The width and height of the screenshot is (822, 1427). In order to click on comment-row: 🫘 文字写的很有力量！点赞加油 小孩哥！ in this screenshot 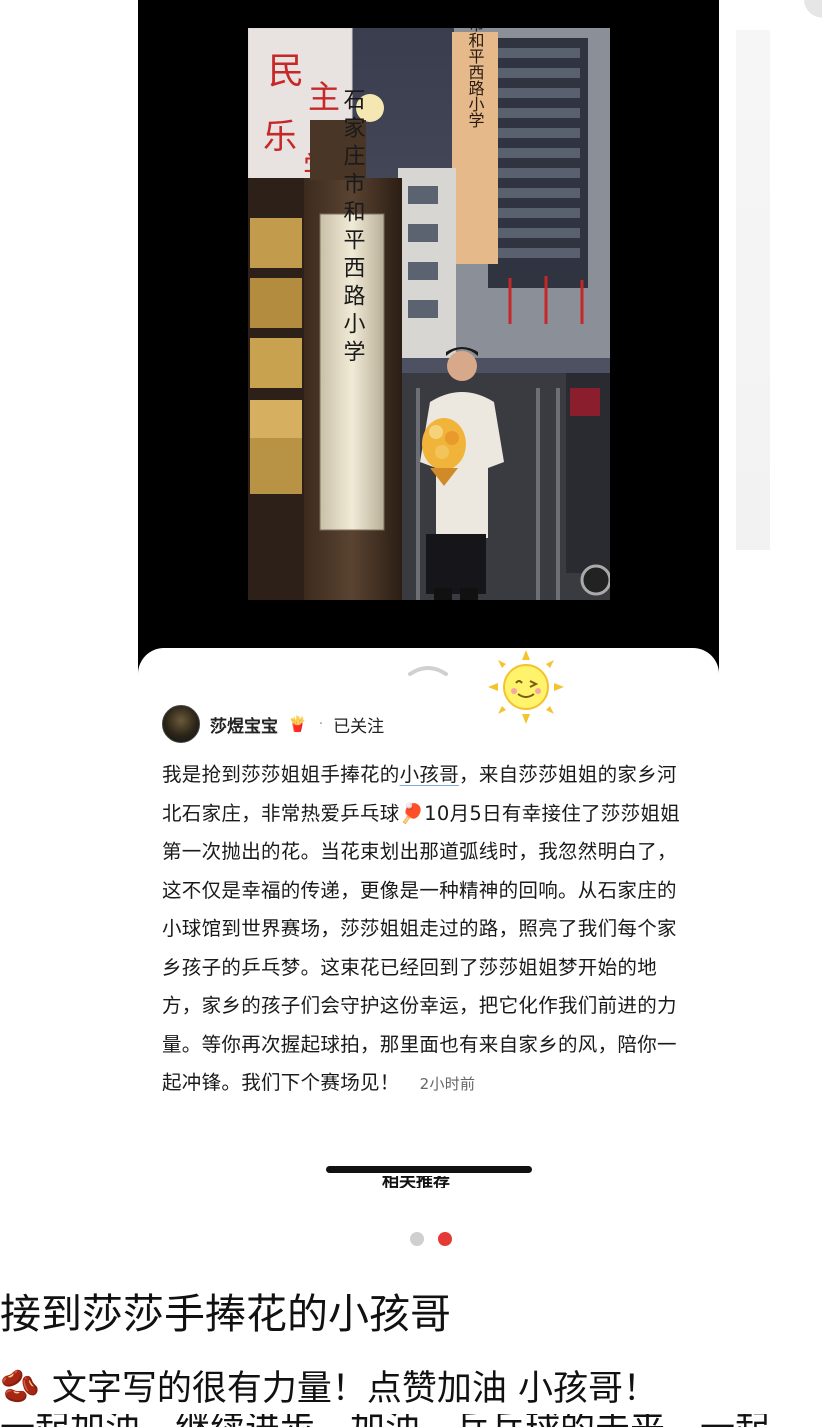, I will do `click(329, 1385)`.